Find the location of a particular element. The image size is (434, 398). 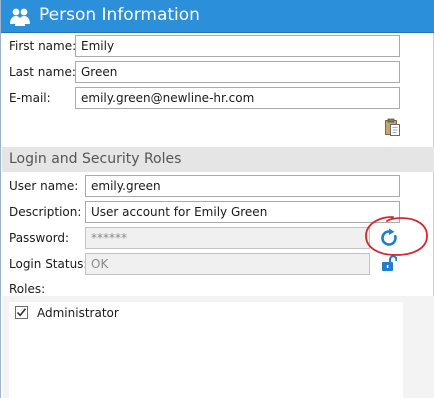

checkmark-icon is located at coordinates (21, 312).